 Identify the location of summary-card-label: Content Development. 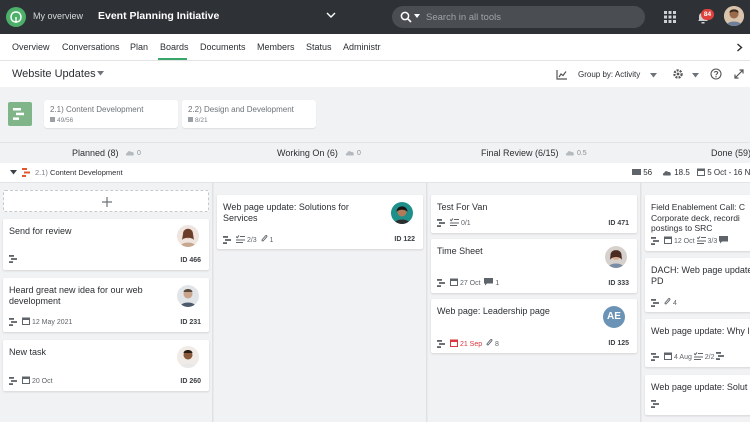
(105, 109).